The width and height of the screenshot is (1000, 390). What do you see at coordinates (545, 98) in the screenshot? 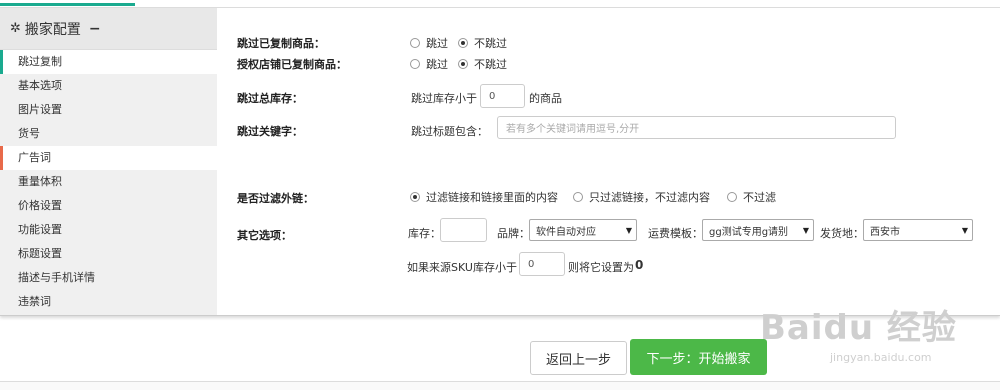
I see `skip-stock-suffix: 的商品` at bounding box center [545, 98].